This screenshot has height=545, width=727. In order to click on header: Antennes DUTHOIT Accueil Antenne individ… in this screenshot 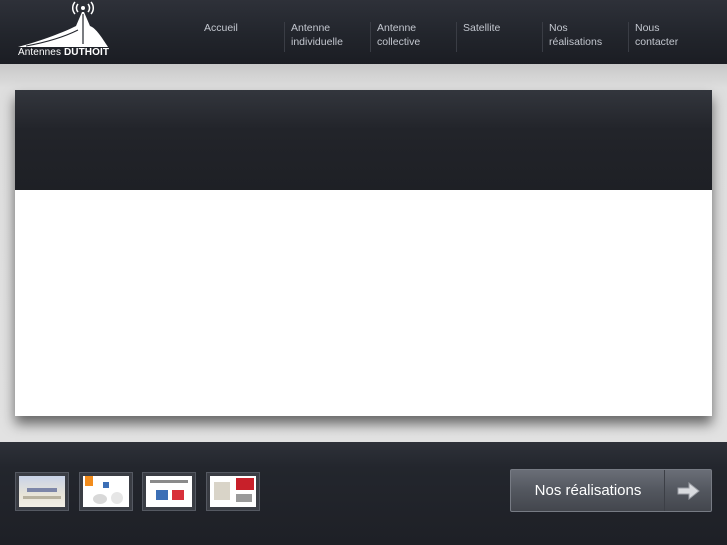, I will do `click(363, 32)`.